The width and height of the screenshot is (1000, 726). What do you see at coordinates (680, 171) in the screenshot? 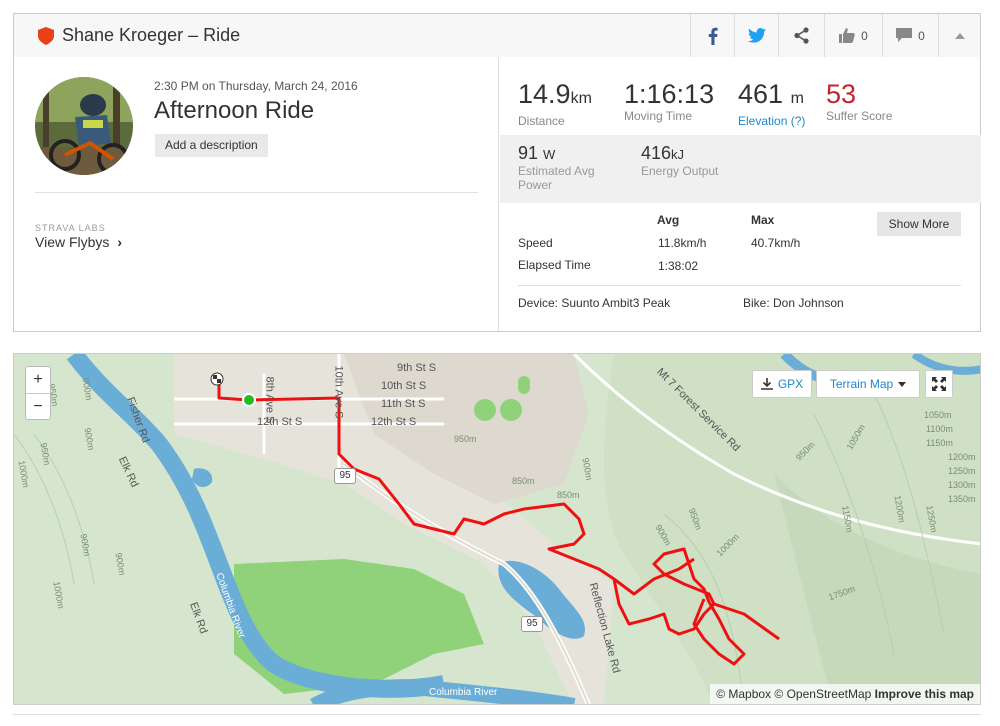
I see `energy-label: Energy Output` at bounding box center [680, 171].